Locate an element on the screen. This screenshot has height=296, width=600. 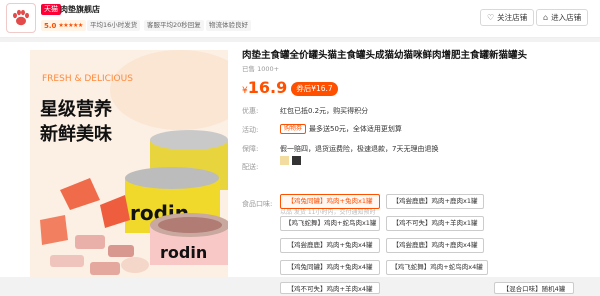
option-chicken-rabbit-1: 【鸡兔同罐】鸡肉+兔肉x1罐 is located at coordinates (330, 201).